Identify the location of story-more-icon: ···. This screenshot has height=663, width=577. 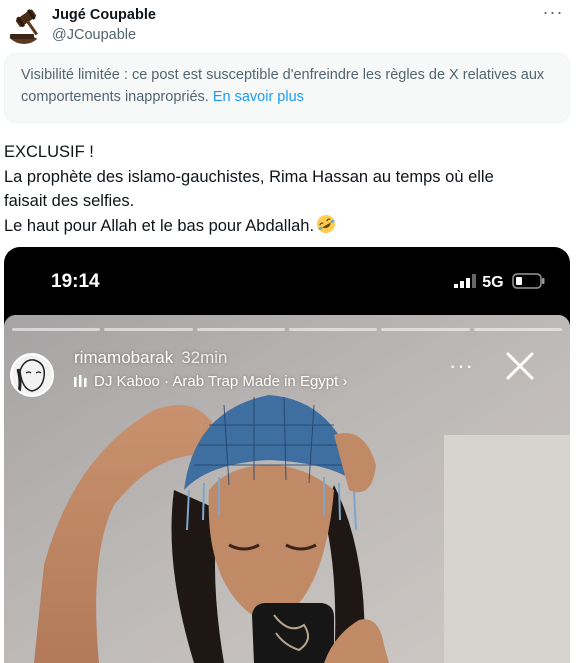
(461, 365).